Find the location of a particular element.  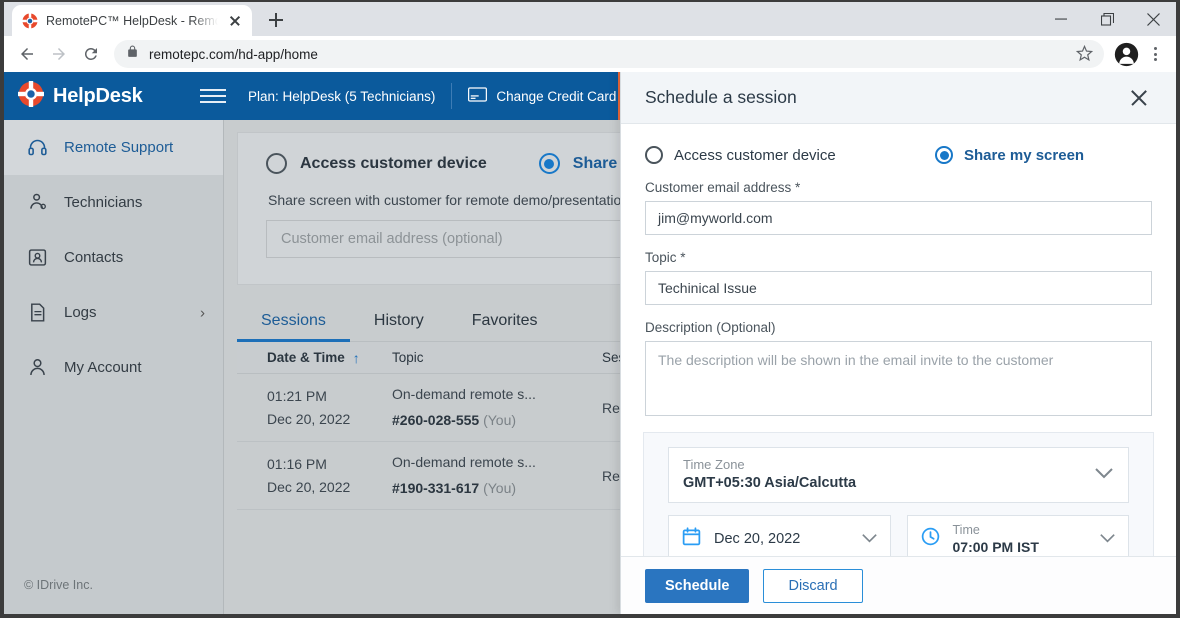

credit-card-icon is located at coordinates (478, 96).